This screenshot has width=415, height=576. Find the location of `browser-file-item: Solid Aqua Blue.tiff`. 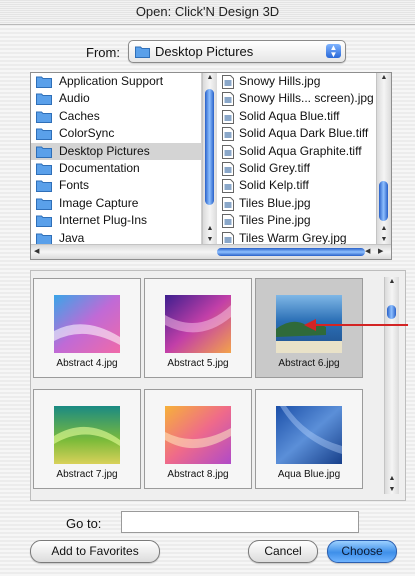

browser-file-item: Solid Aqua Blue.tiff is located at coordinates (296, 116).